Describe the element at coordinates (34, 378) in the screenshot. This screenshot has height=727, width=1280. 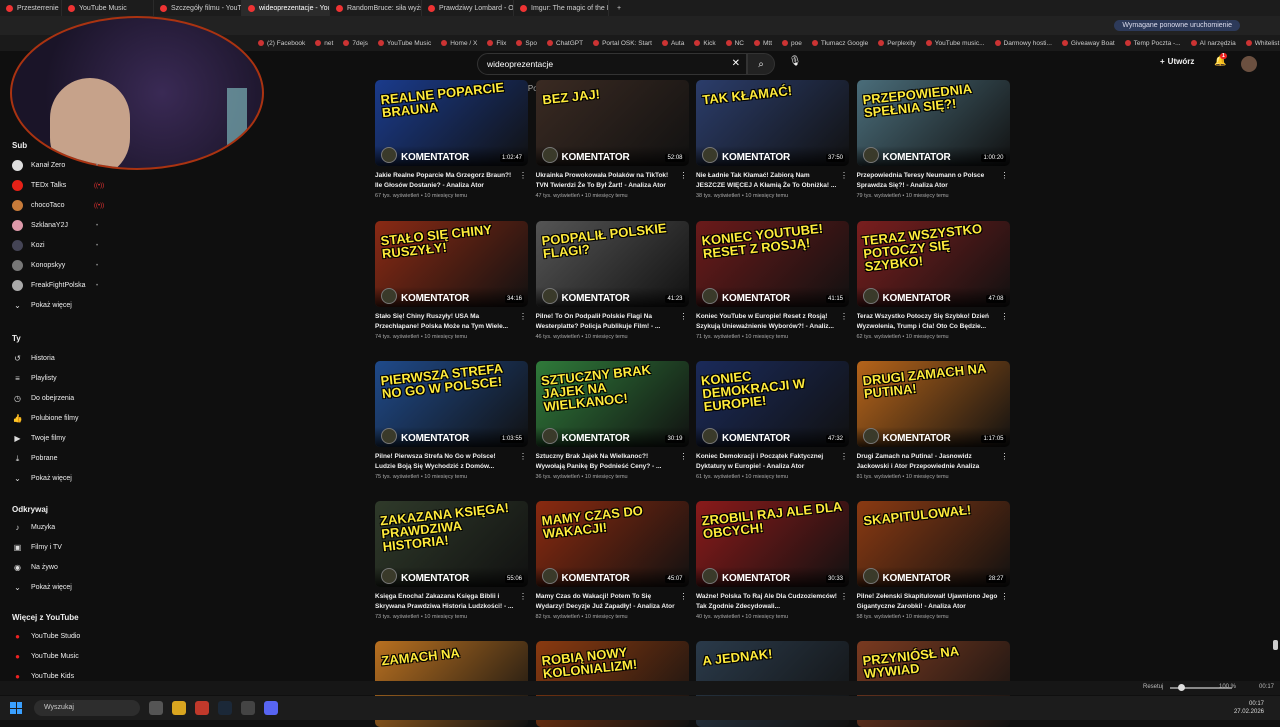
I see `sidebar-item-playlisty: ≡ Playlisty` at that location.